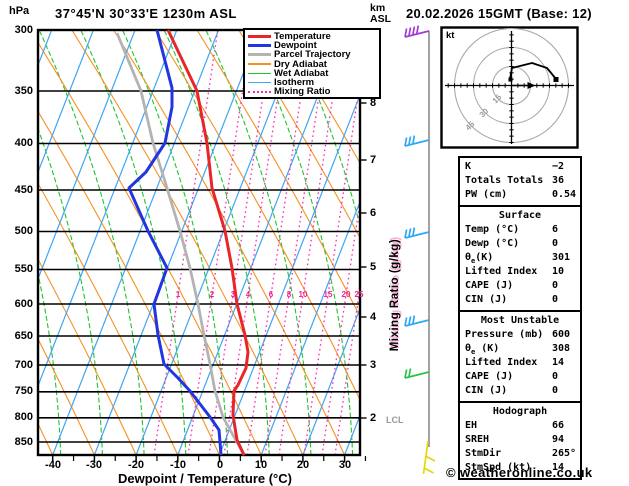 This screenshot has height=486, width=629. Describe the element at coordinates (271, 294) in the screenshot. I see `mixing-ratio-tick: 6` at that location.